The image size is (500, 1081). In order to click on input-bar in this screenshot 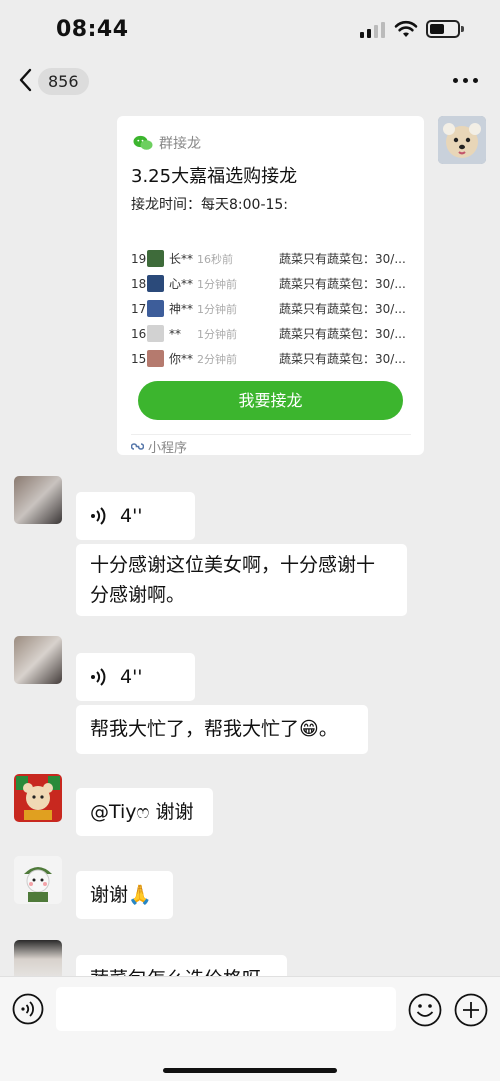, I will do `click(250, 1028)`.